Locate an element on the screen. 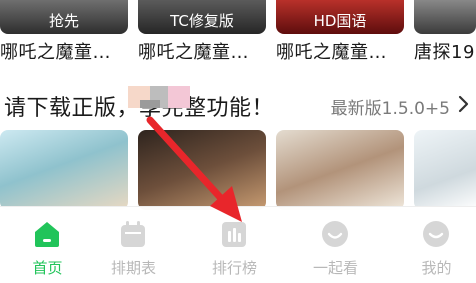 This screenshot has height=283, width=476. nav-item-home: 首页 is located at coordinates (47, 245).